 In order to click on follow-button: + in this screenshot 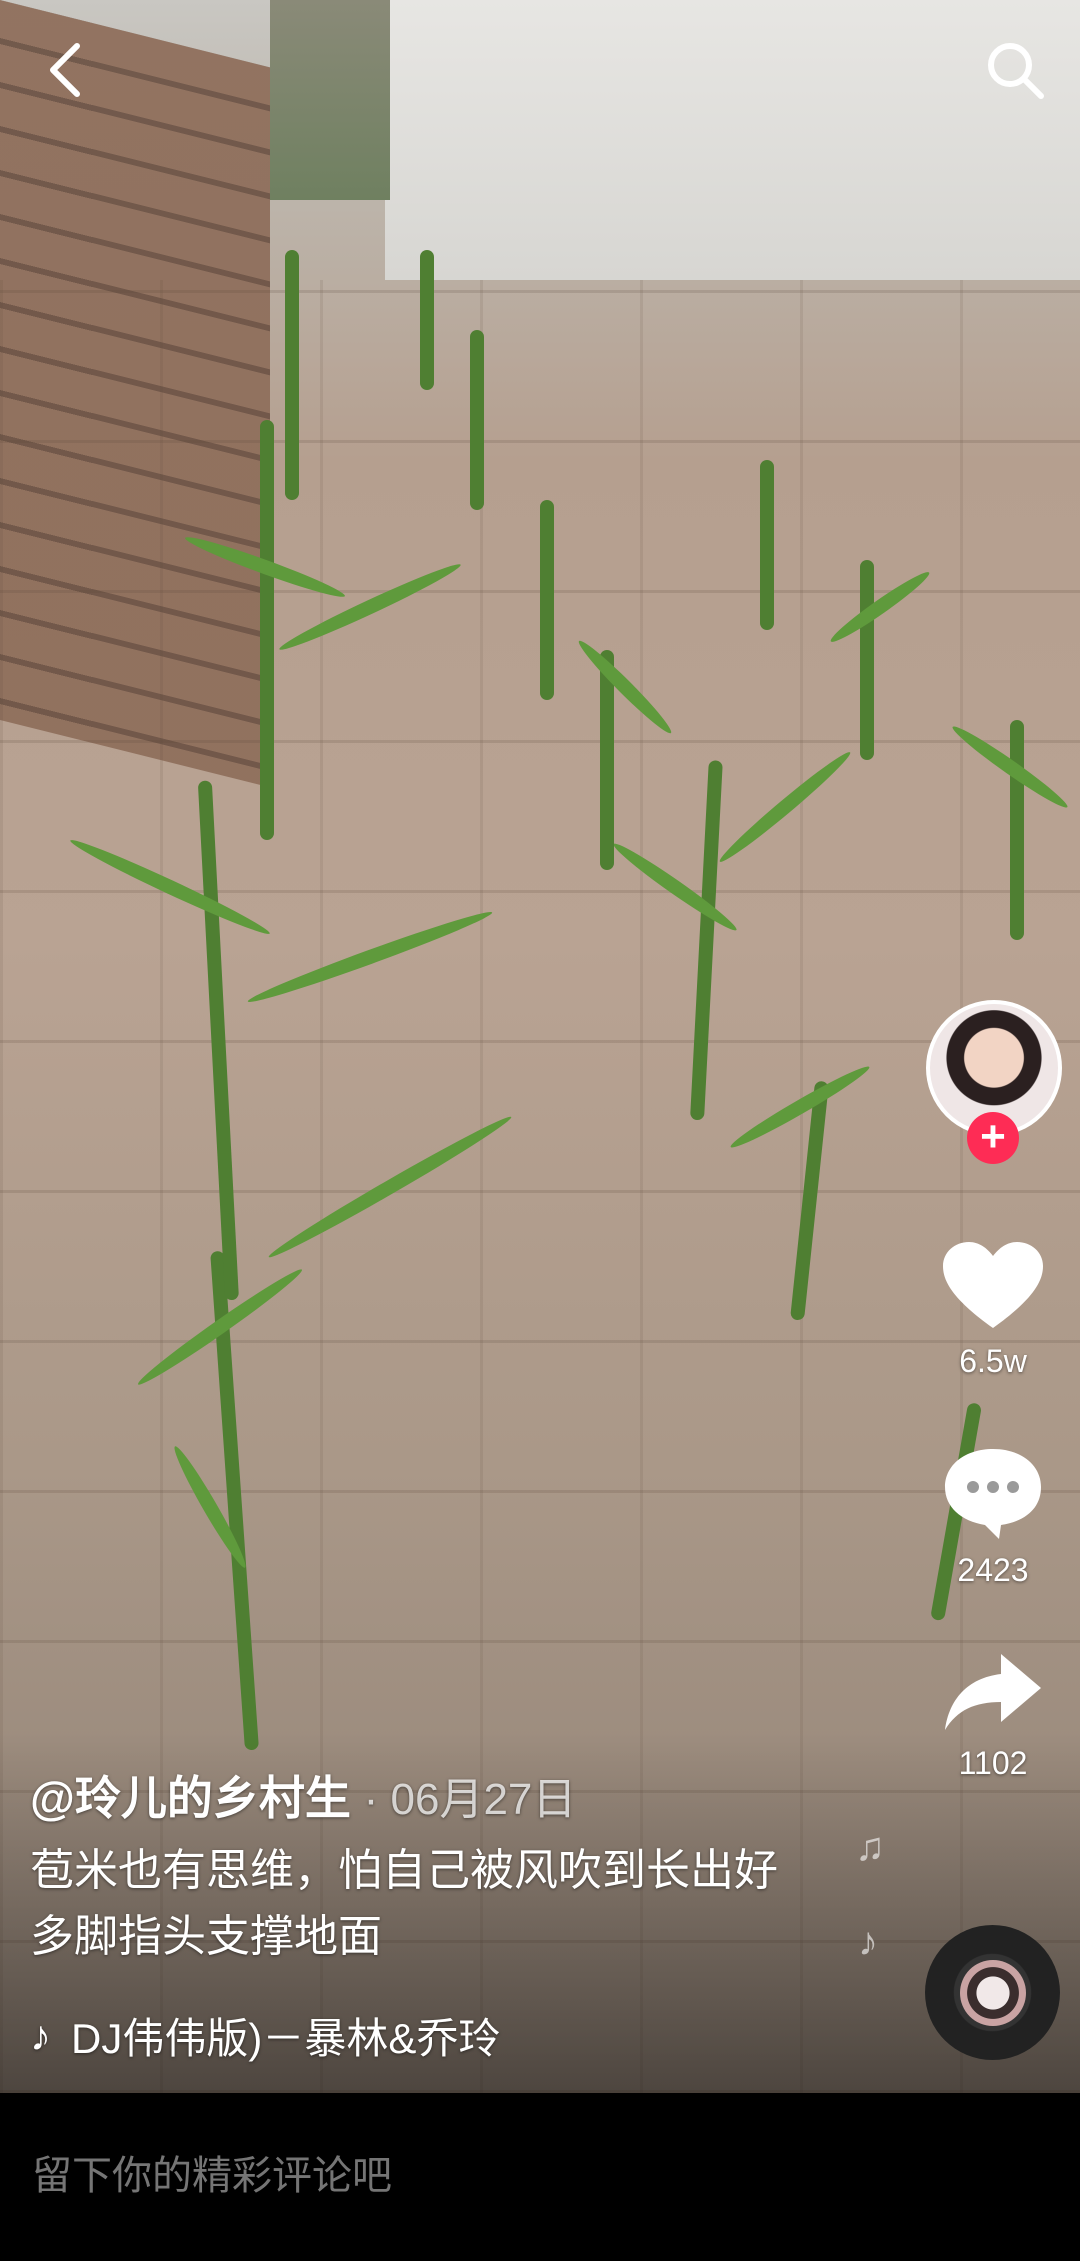, I will do `click(993, 1138)`.